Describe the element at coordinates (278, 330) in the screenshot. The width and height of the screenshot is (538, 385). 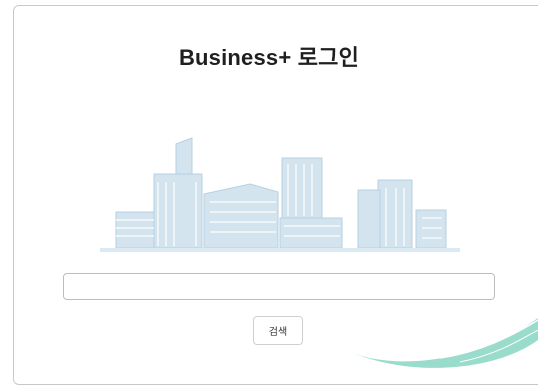
I see `search-button: 검색` at that location.